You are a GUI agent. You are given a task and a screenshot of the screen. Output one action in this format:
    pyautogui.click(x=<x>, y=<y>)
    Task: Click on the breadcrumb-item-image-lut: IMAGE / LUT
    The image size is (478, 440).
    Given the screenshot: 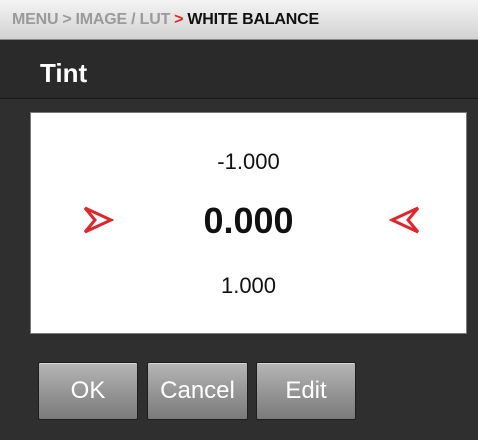 What is the action you would take?
    pyautogui.click(x=122, y=20)
    